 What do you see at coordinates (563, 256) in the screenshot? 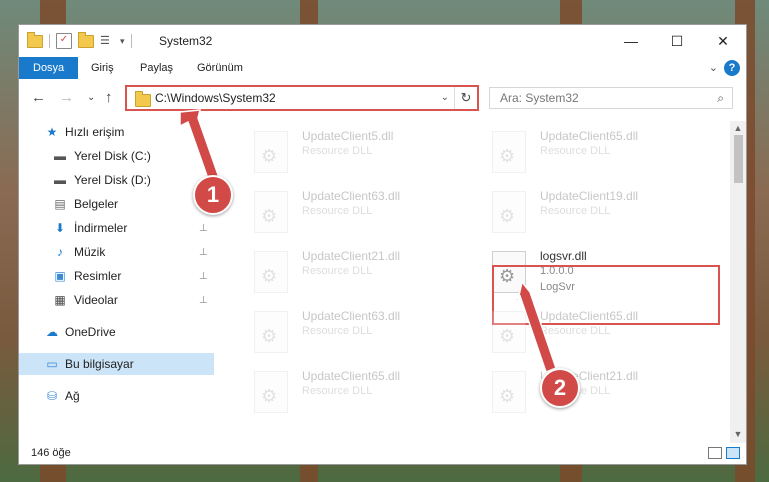
I see `file-name: logsvr.dll` at bounding box center [563, 256].